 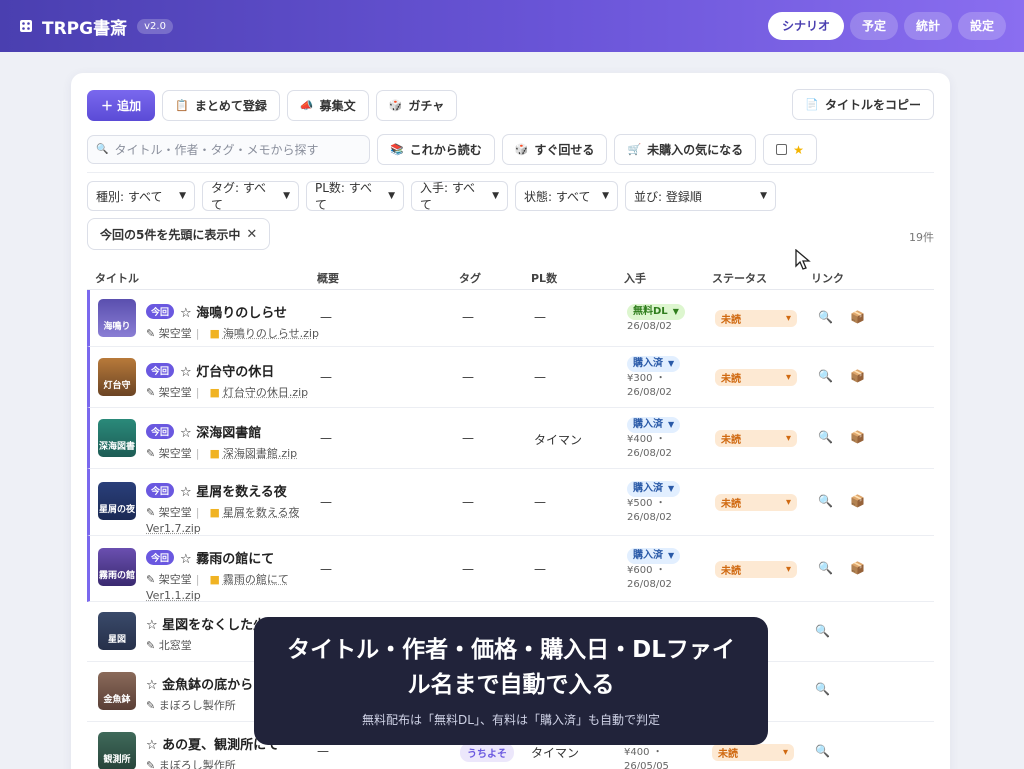 I want to click on file-name: 海鳴りのしらせ.zip, so click(x=271, y=333).